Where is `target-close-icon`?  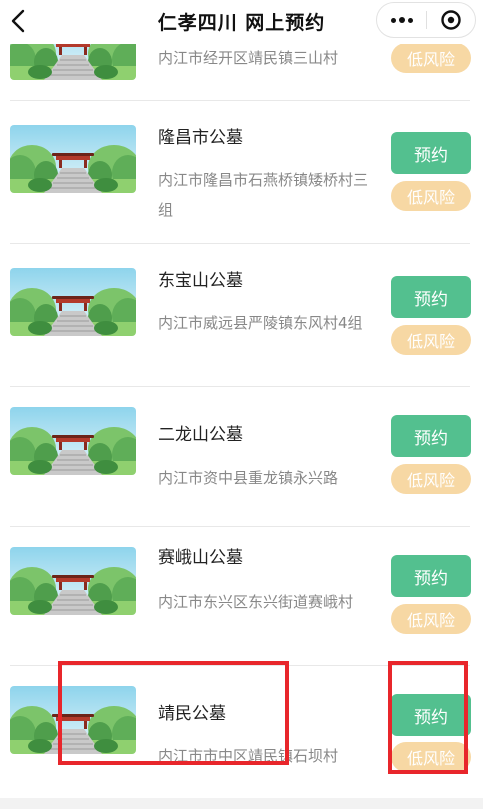 target-close-icon is located at coordinates (451, 20).